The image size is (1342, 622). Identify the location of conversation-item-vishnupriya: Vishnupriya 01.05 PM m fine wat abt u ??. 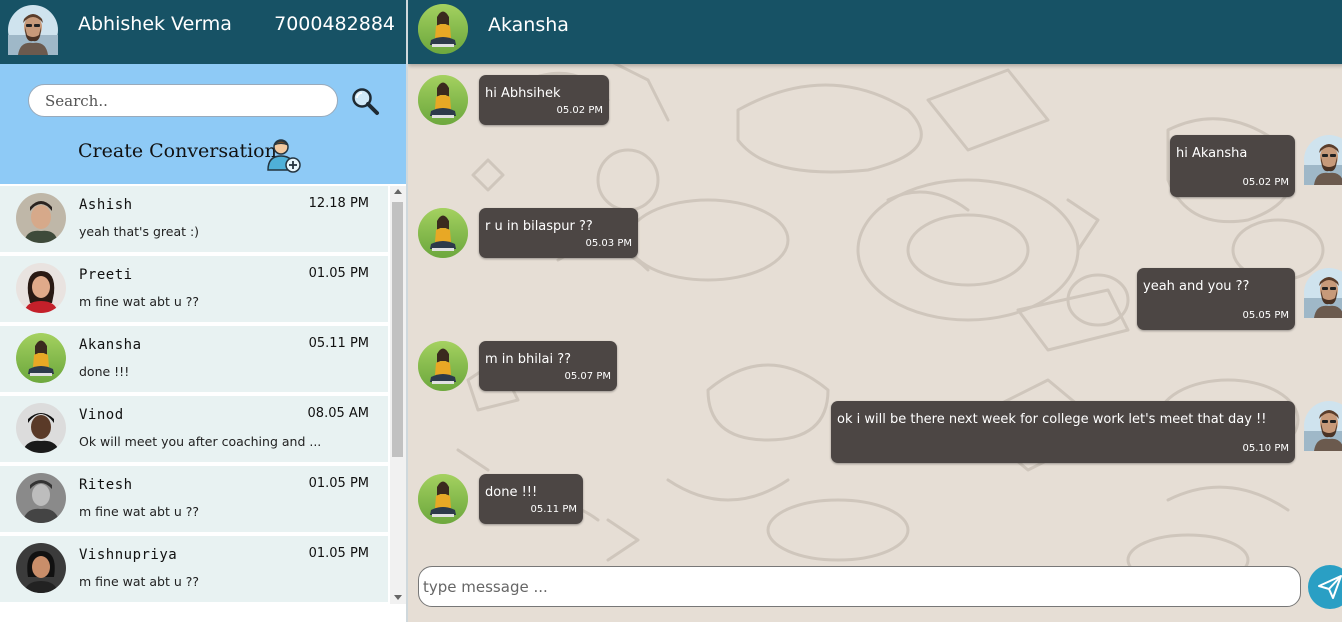
(194, 569).